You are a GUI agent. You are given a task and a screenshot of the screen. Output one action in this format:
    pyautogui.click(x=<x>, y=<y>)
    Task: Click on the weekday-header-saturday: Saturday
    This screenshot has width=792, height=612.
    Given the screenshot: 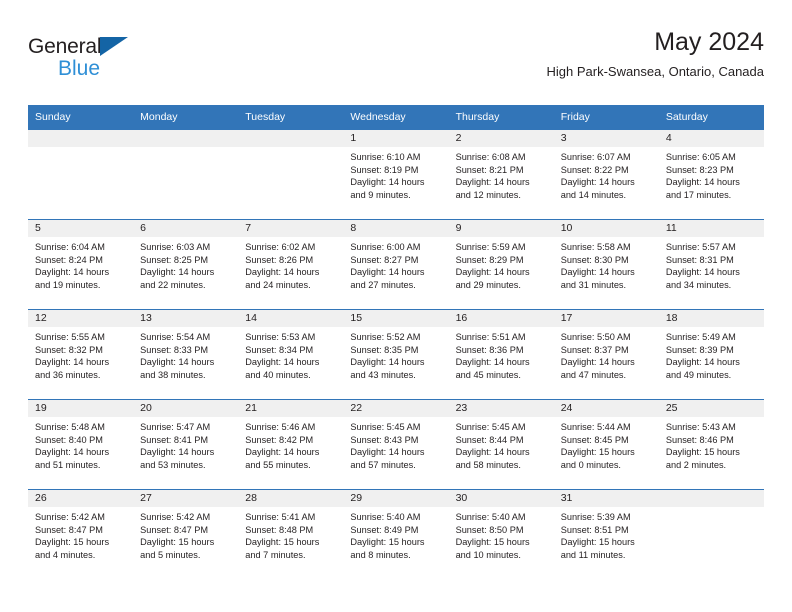 What is the action you would take?
    pyautogui.click(x=711, y=117)
    